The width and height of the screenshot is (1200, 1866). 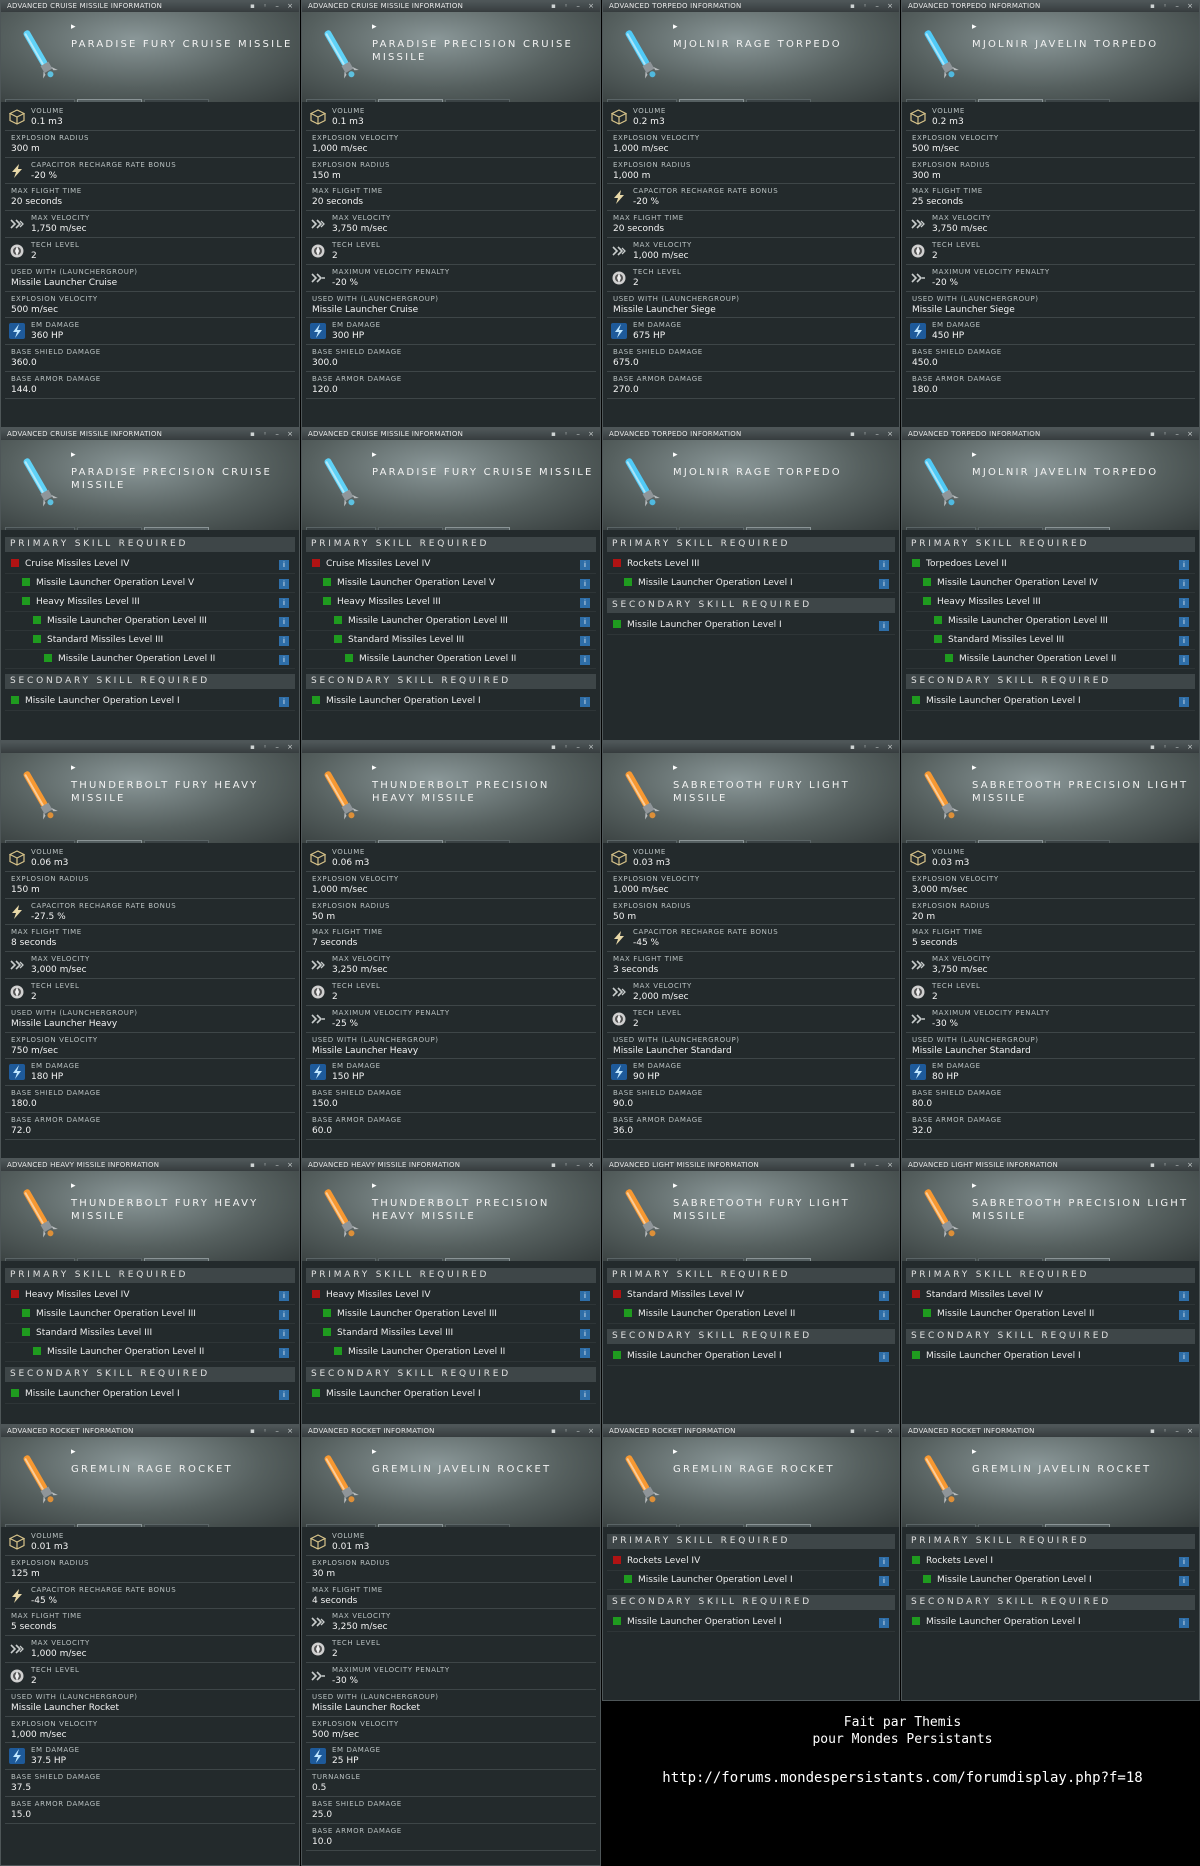 I want to click on skill-row: Rockets Level IV i, so click(x=751, y=1561).